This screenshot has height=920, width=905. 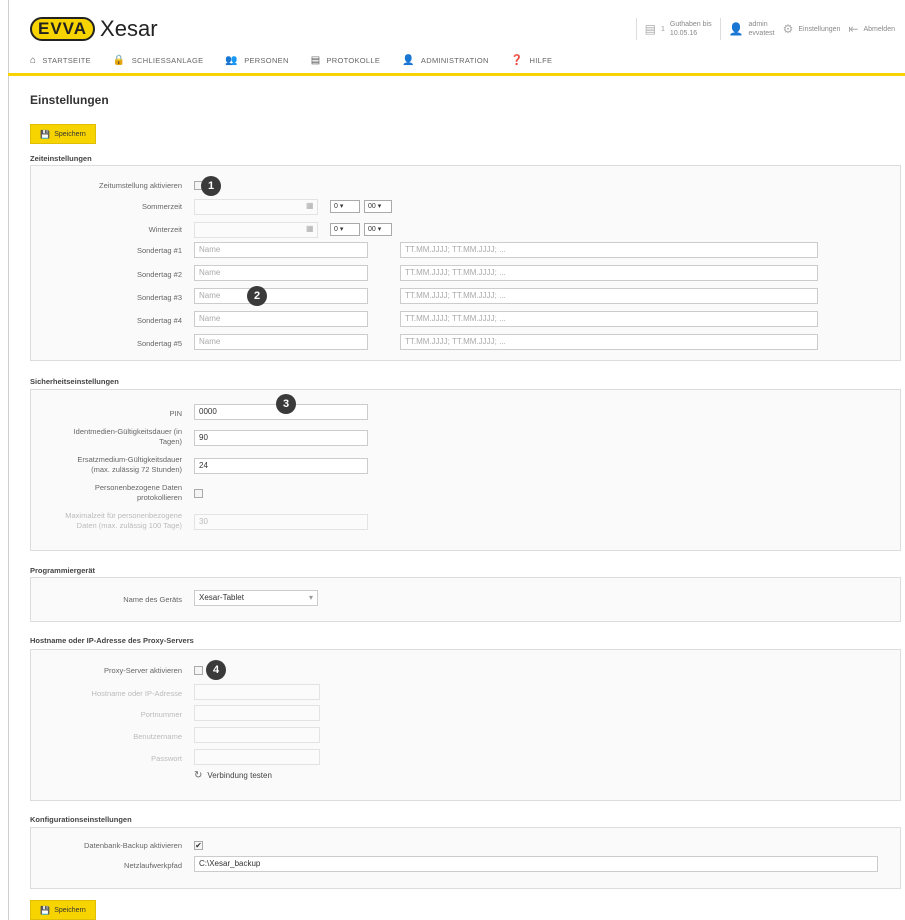 I want to click on user-name: admin, so click(x=758, y=24).